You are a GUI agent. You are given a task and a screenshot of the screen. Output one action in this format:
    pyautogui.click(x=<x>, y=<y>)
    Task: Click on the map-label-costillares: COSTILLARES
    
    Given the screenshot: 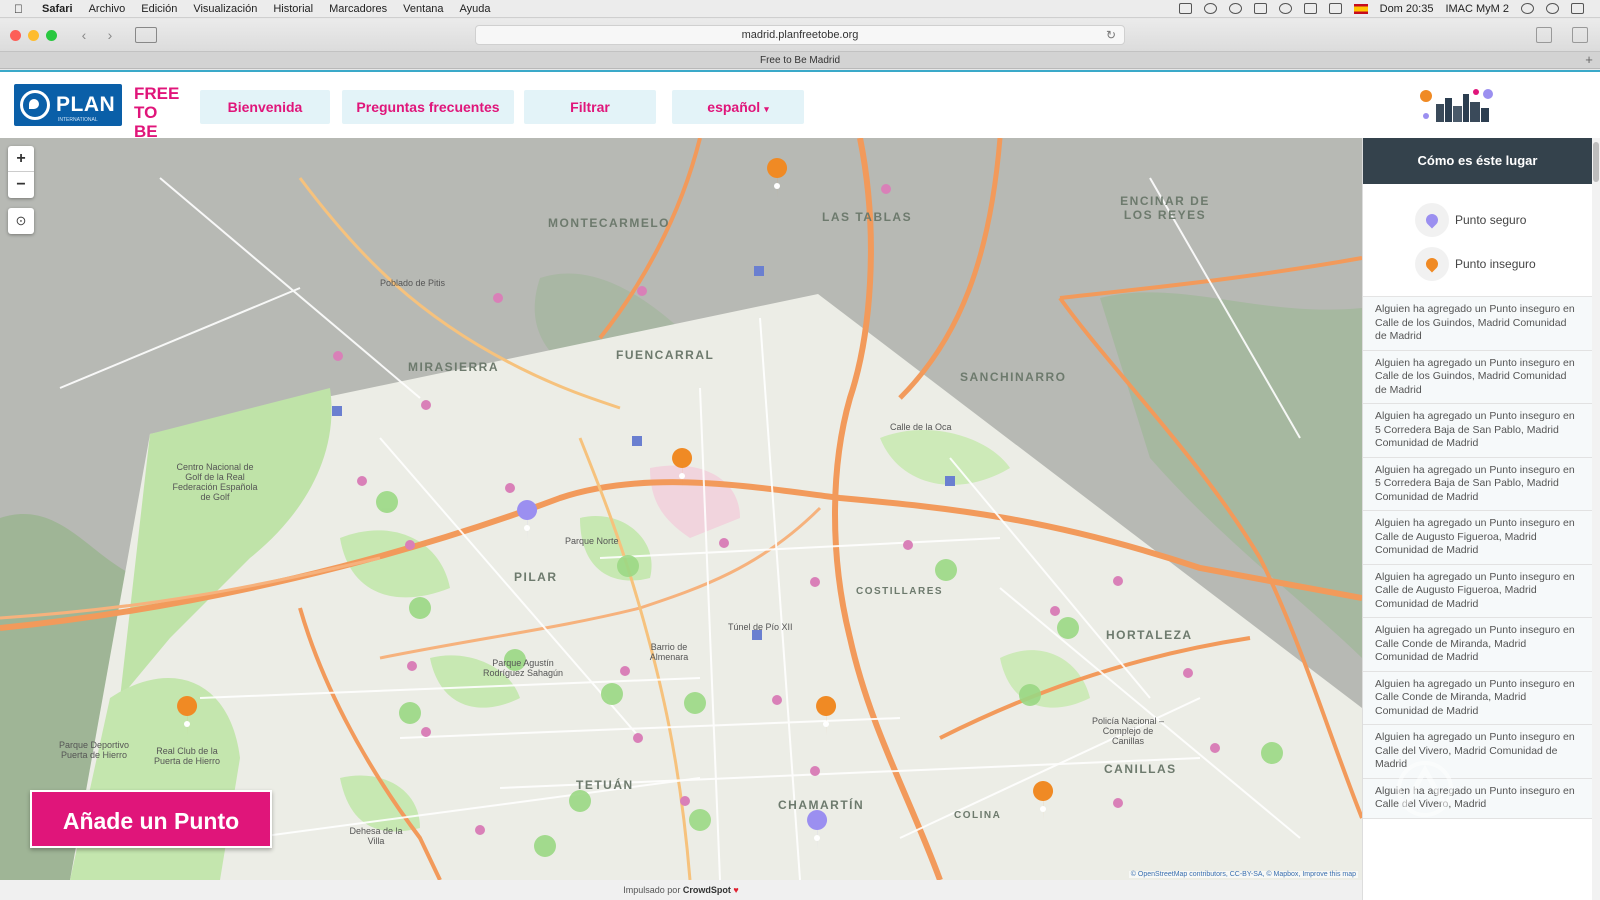 What is the action you would take?
    pyautogui.click(x=900, y=591)
    